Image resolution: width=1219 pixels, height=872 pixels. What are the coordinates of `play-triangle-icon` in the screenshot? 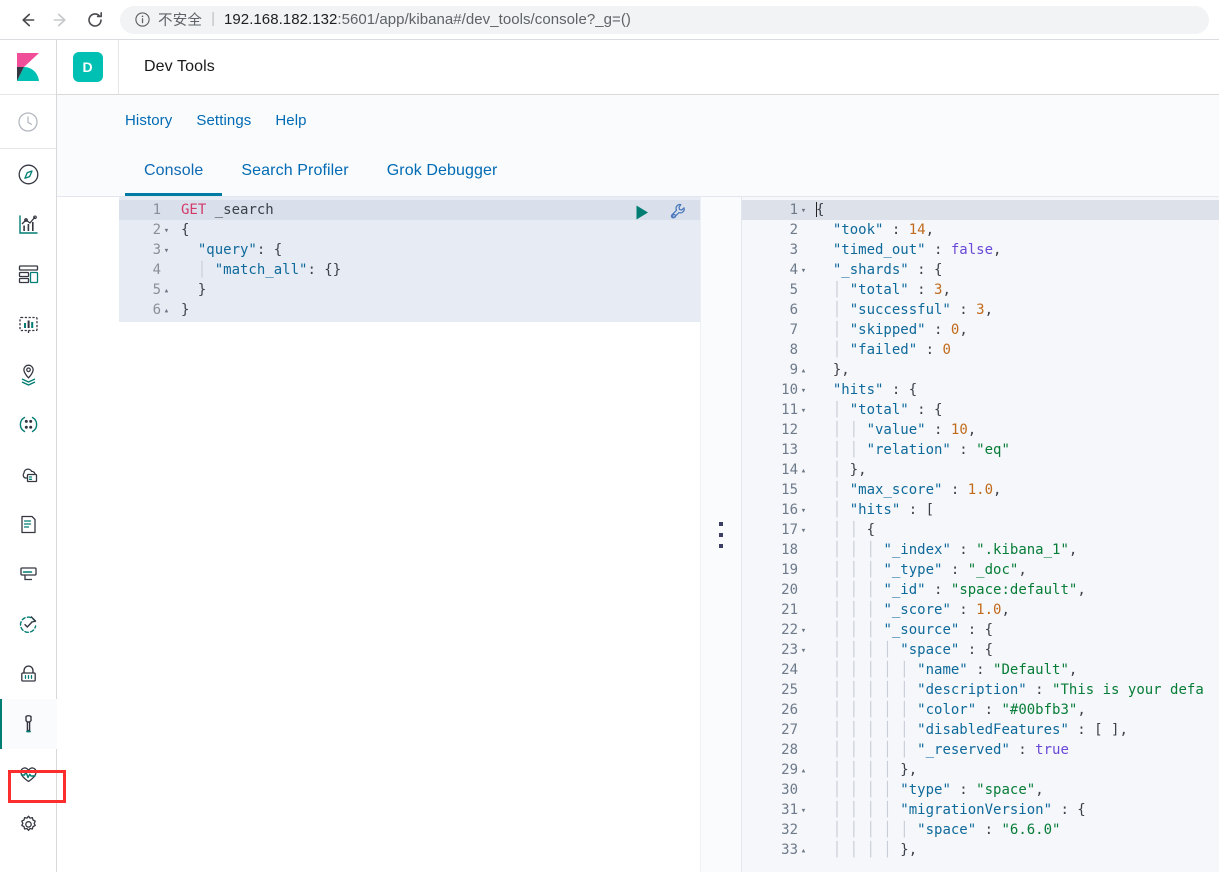 It's located at (642, 212).